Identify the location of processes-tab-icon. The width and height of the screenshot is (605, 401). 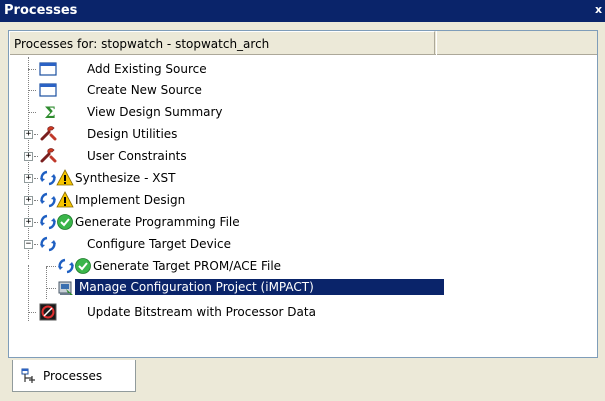
(28, 375).